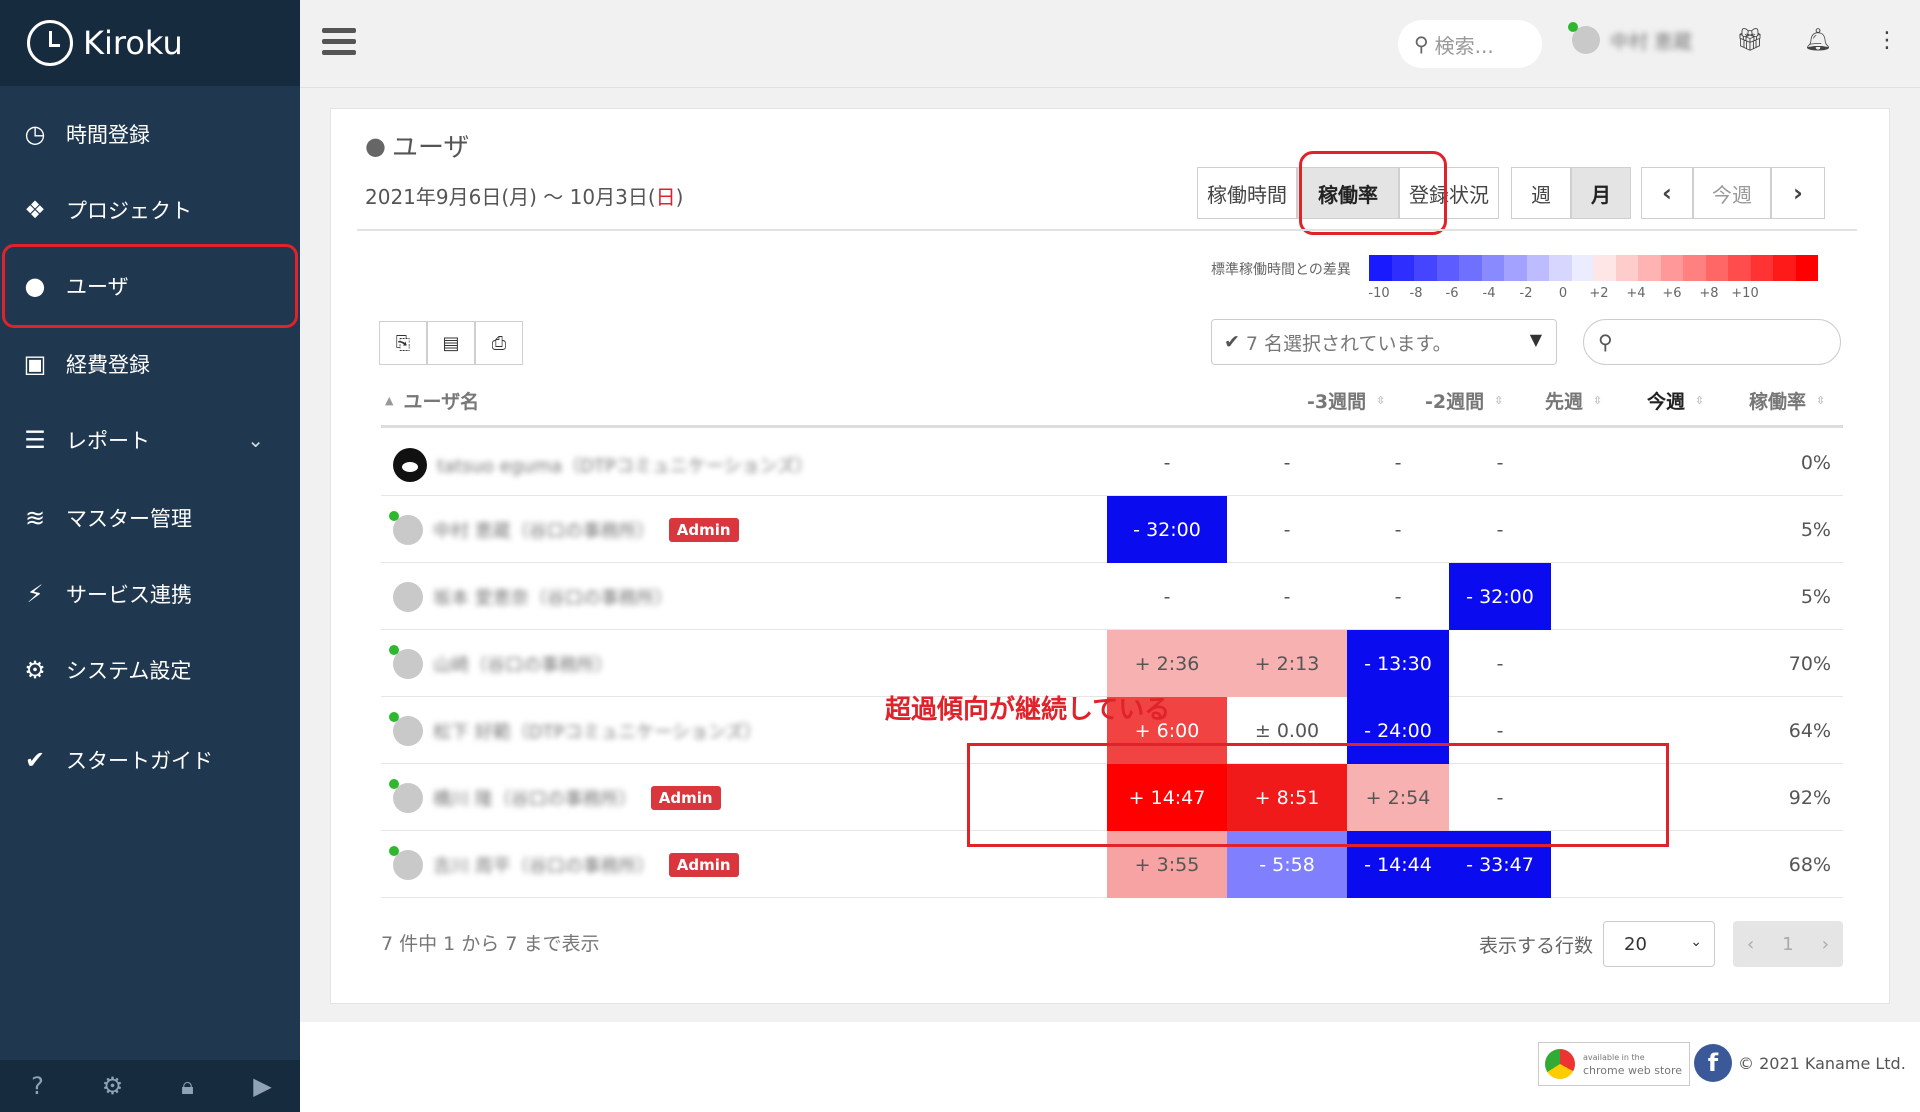  What do you see at coordinates (150, 594) in the screenshot?
I see `sidebar-item-integrations: ⚡ サービス連携` at bounding box center [150, 594].